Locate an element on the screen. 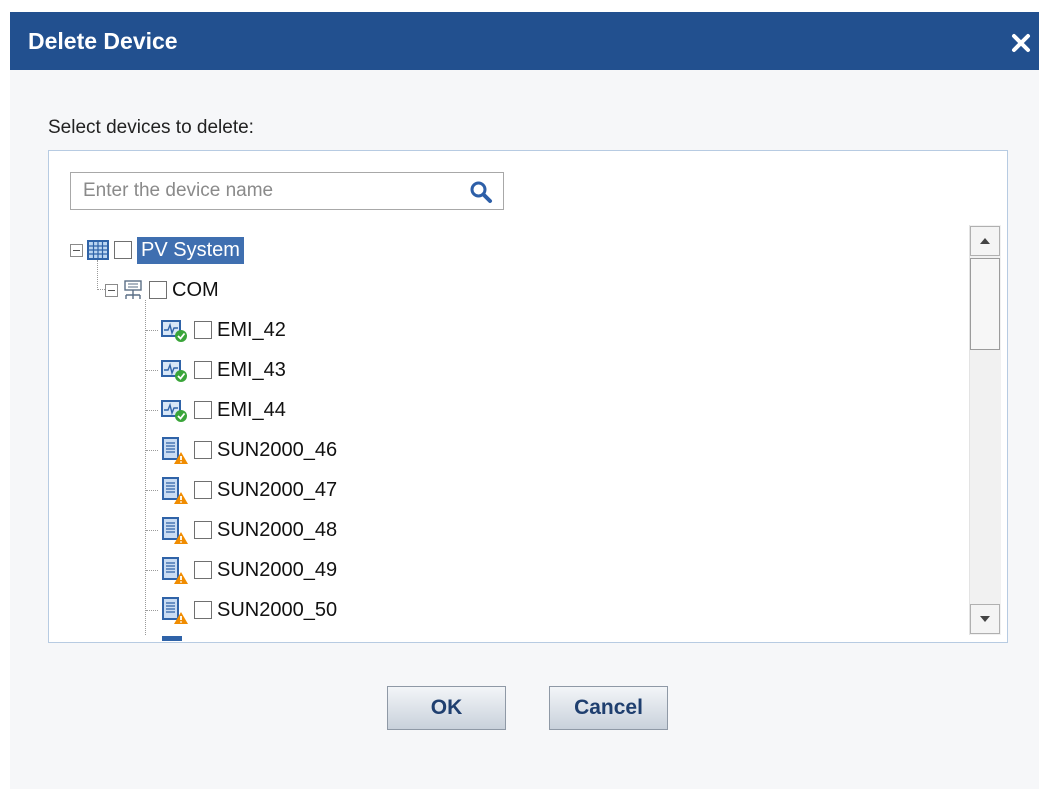 Image resolution: width=1039 pixels, height=789 pixels. arrow-up-icon is located at coordinates (985, 241).